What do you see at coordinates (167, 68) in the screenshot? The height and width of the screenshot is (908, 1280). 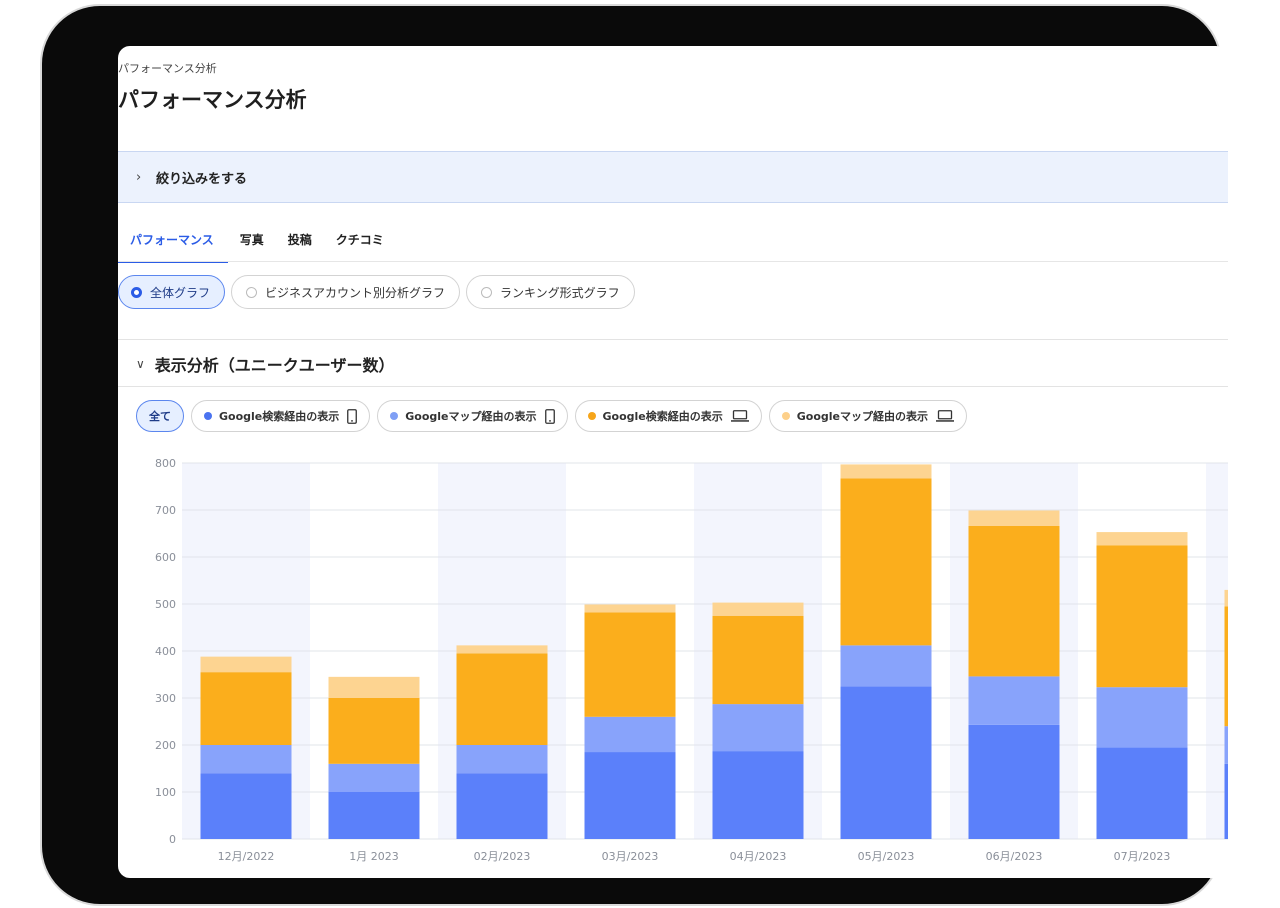 I see `breadcrumb: パフォーマンス分析` at bounding box center [167, 68].